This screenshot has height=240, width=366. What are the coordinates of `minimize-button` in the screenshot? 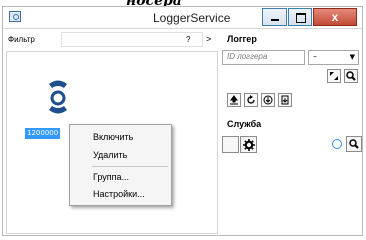 It's located at (274, 17).